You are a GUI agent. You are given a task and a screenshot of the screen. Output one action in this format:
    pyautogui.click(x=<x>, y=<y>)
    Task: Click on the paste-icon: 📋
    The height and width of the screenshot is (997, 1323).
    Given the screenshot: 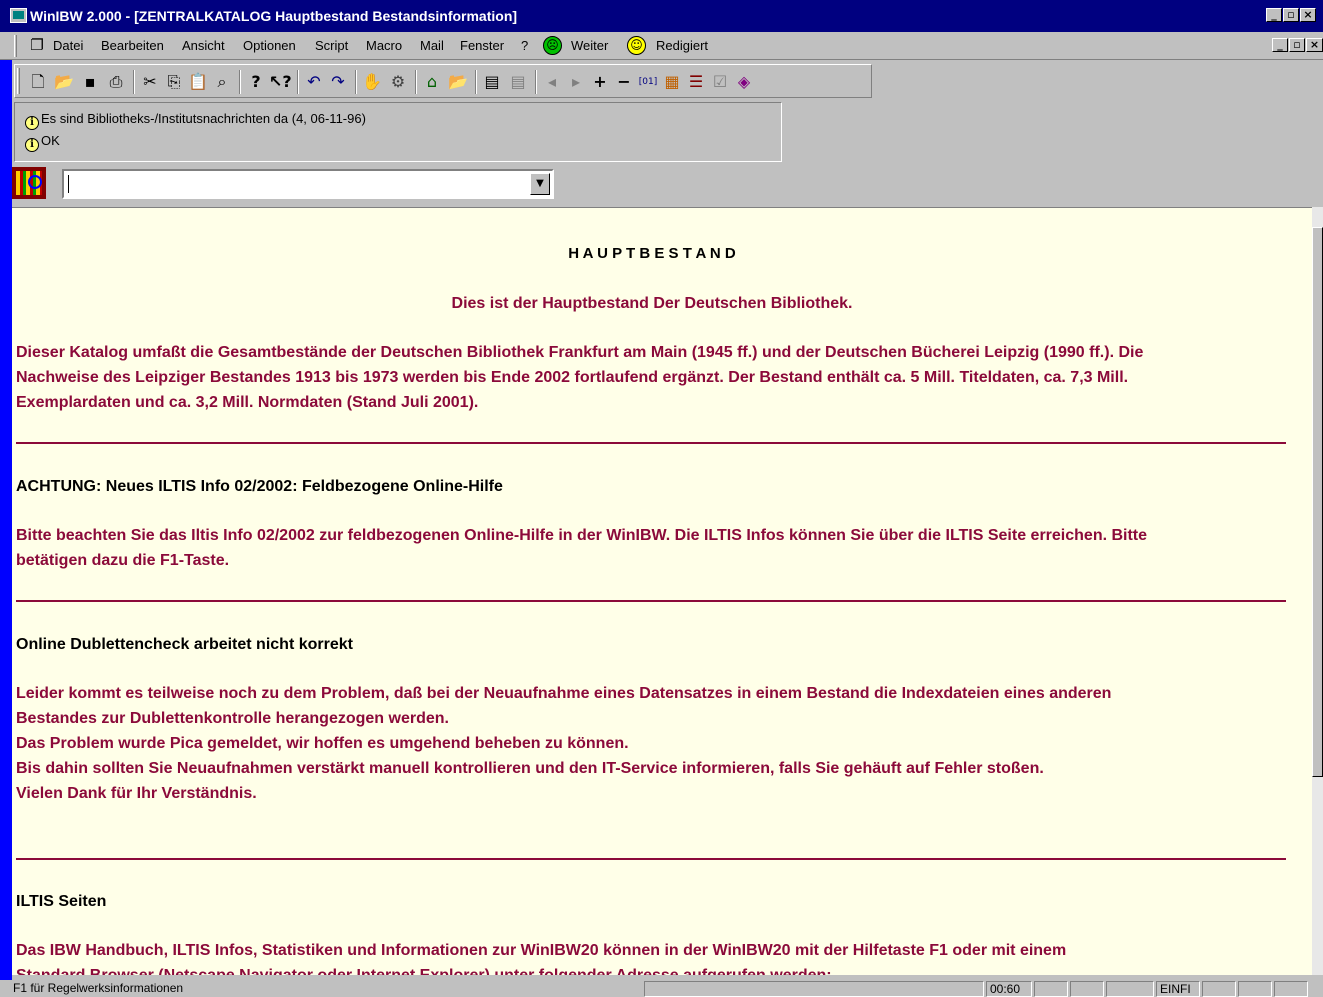 What is the action you would take?
    pyautogui.click(x=198, y=82)
    